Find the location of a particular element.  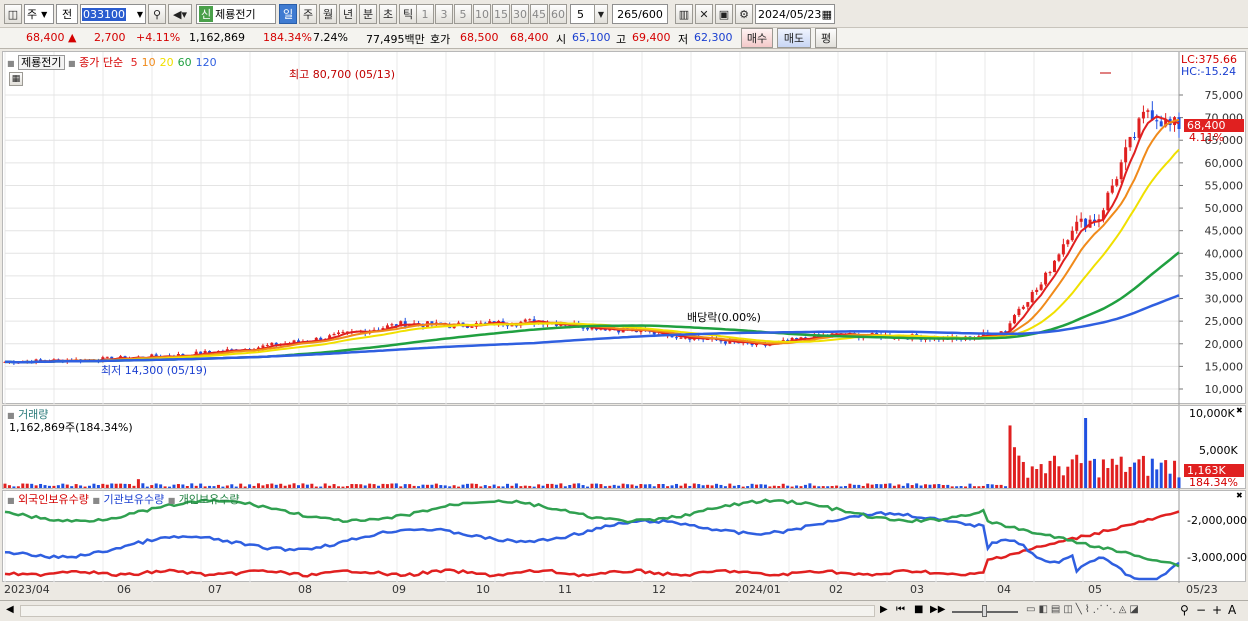

period-button: 틱 is located at coordinates (408, 14).